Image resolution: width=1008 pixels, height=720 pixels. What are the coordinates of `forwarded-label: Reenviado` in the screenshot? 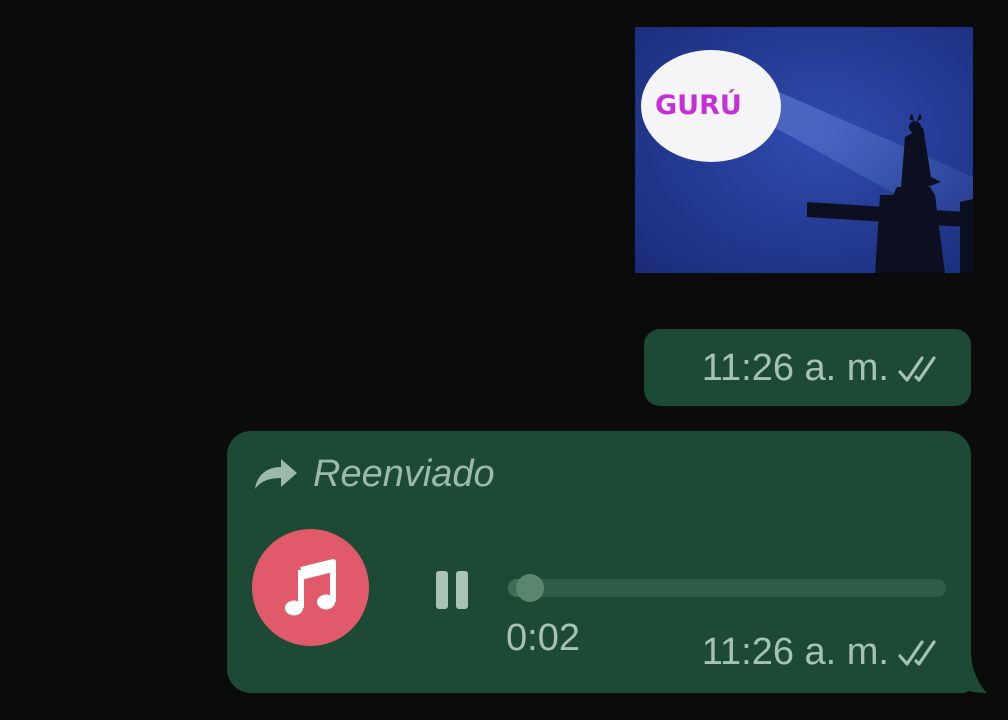 It's located at (404, 474).